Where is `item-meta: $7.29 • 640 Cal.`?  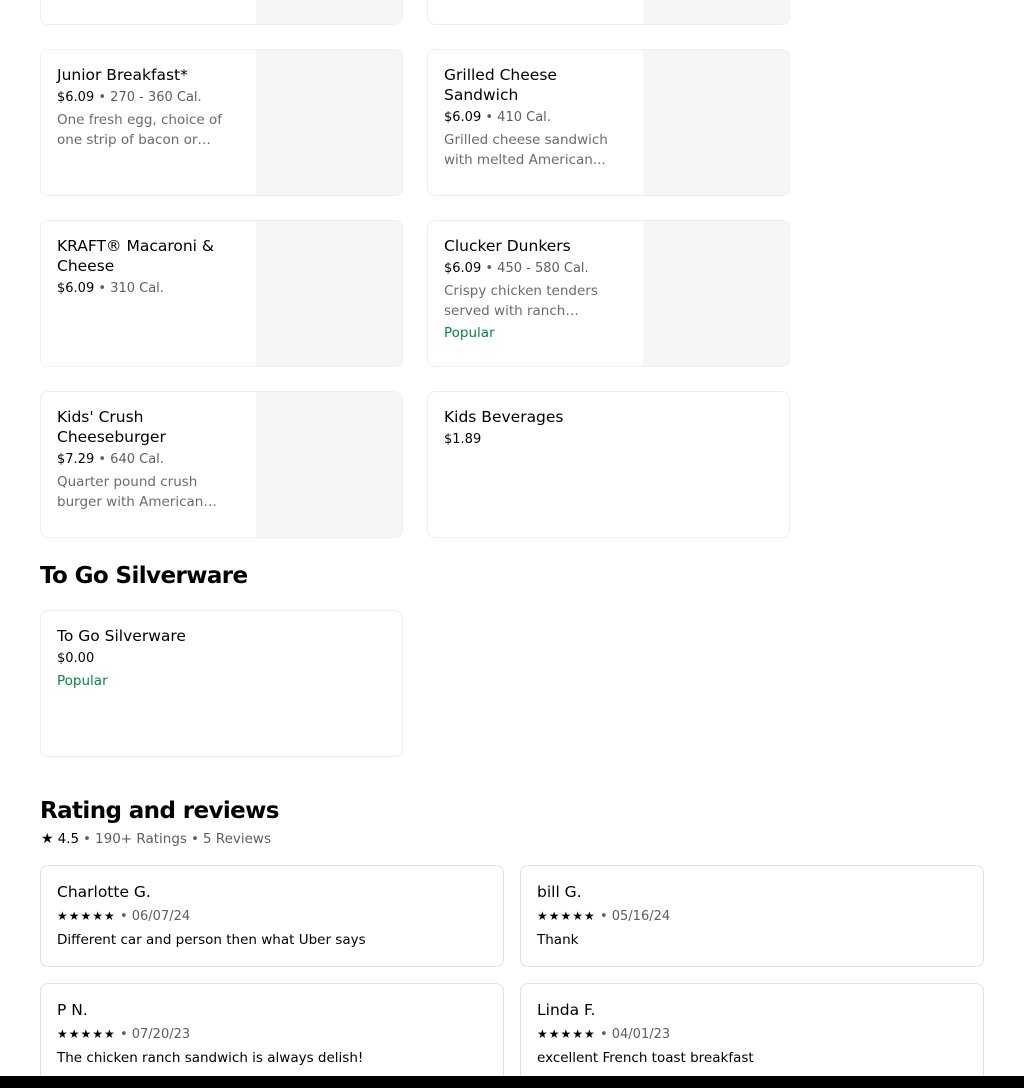
item-meta: $7.29 • 640 Cal. is located at coordinates (150, 460).